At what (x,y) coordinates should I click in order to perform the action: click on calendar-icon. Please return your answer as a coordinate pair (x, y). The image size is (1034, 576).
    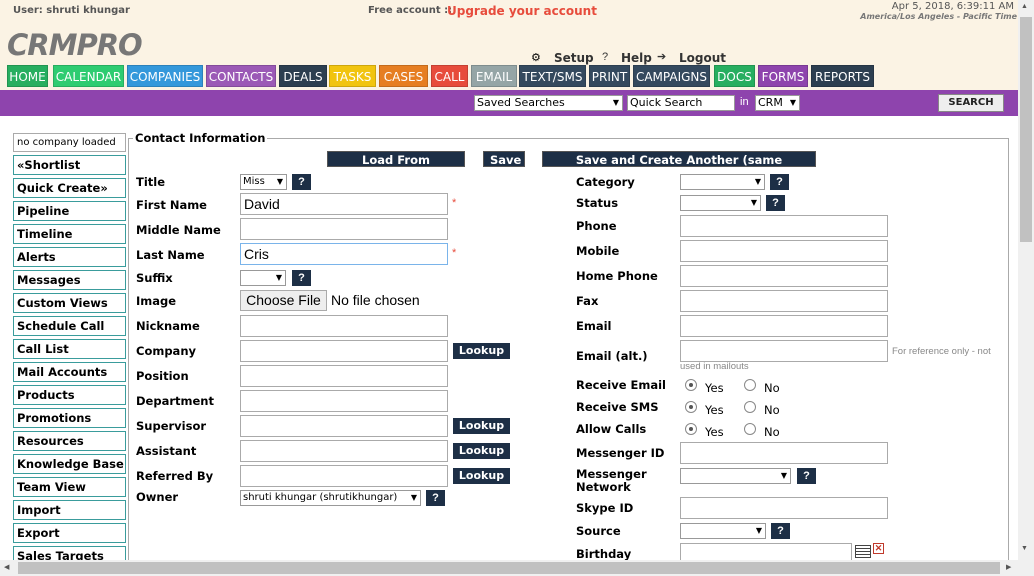
    Looking at the image, I should click on (863, 551).